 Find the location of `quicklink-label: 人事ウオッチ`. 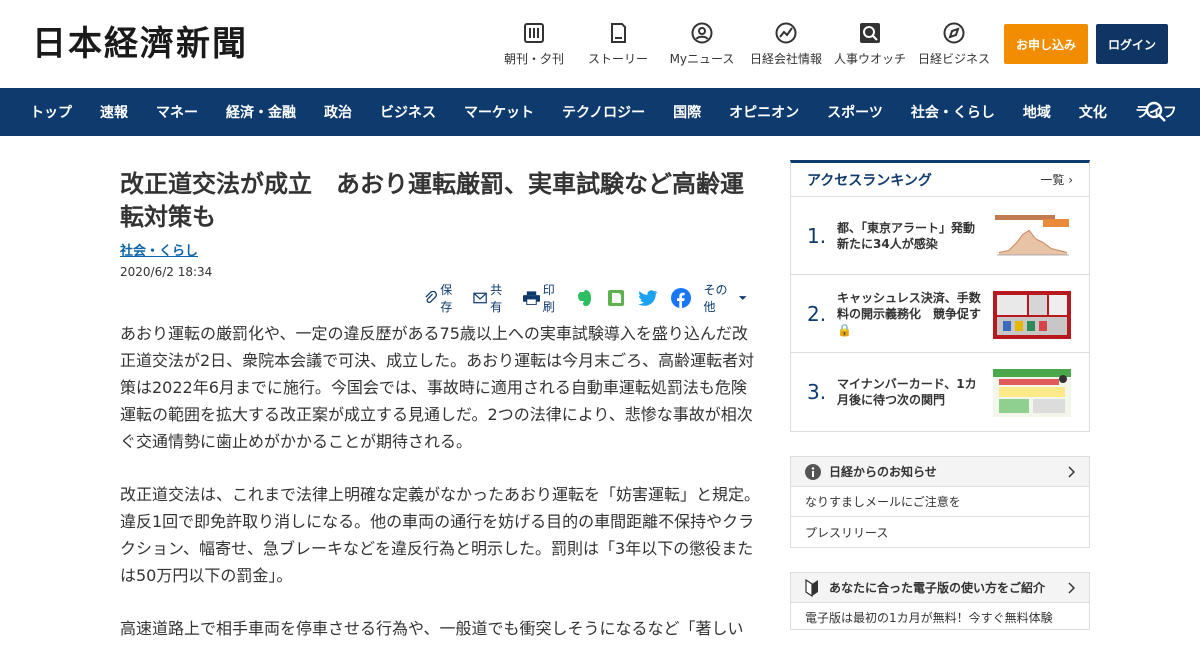

quicklink-label: 人事ウオッチ is located at coordinates (869, 59).